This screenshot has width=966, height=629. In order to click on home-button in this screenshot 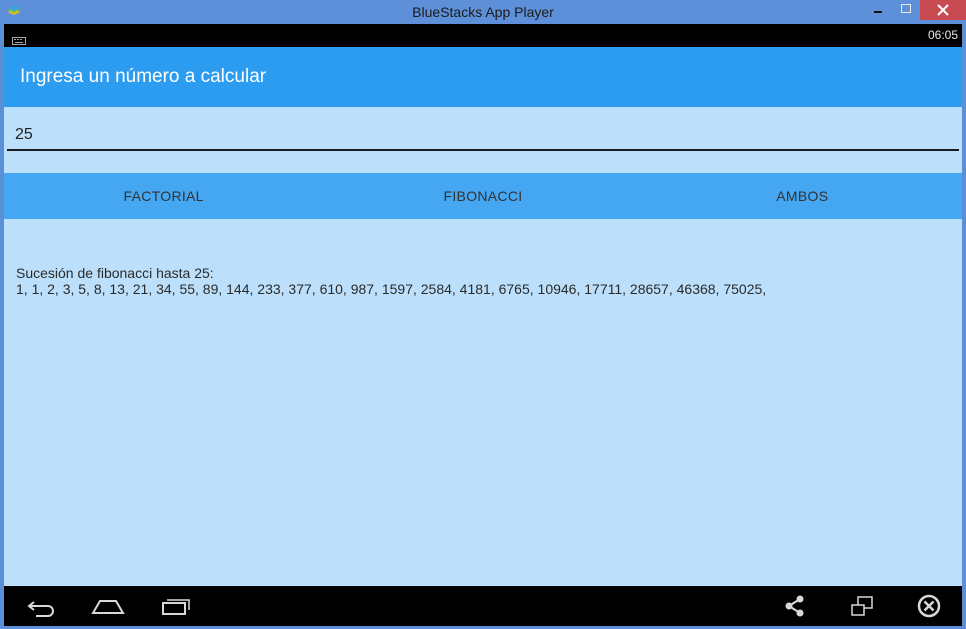, I will do `click(108, 606)`.